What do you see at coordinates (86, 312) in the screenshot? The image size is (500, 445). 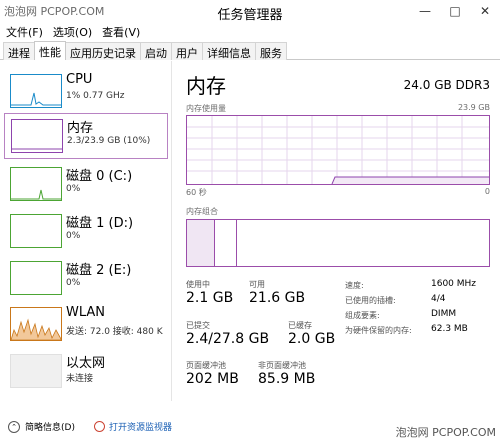 I see `wlan-label: WLAN` at bounding box center [86, 312].